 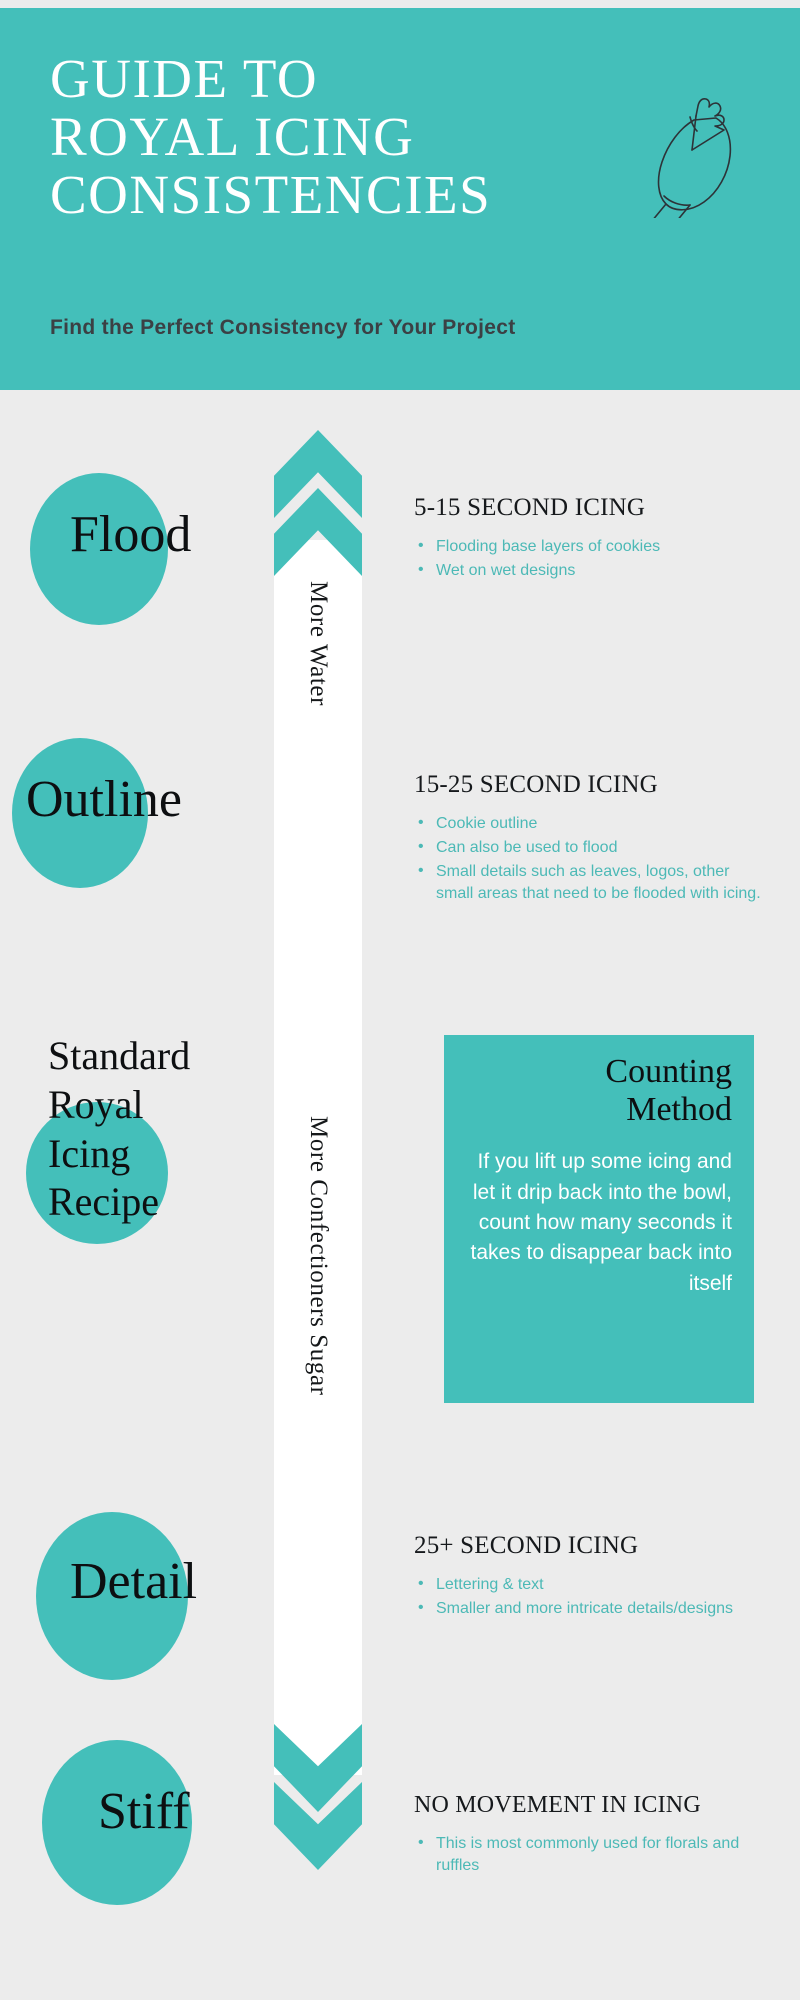 I want to click on counting-method-title-line-1: Counting, so click(x=668, y=1071).